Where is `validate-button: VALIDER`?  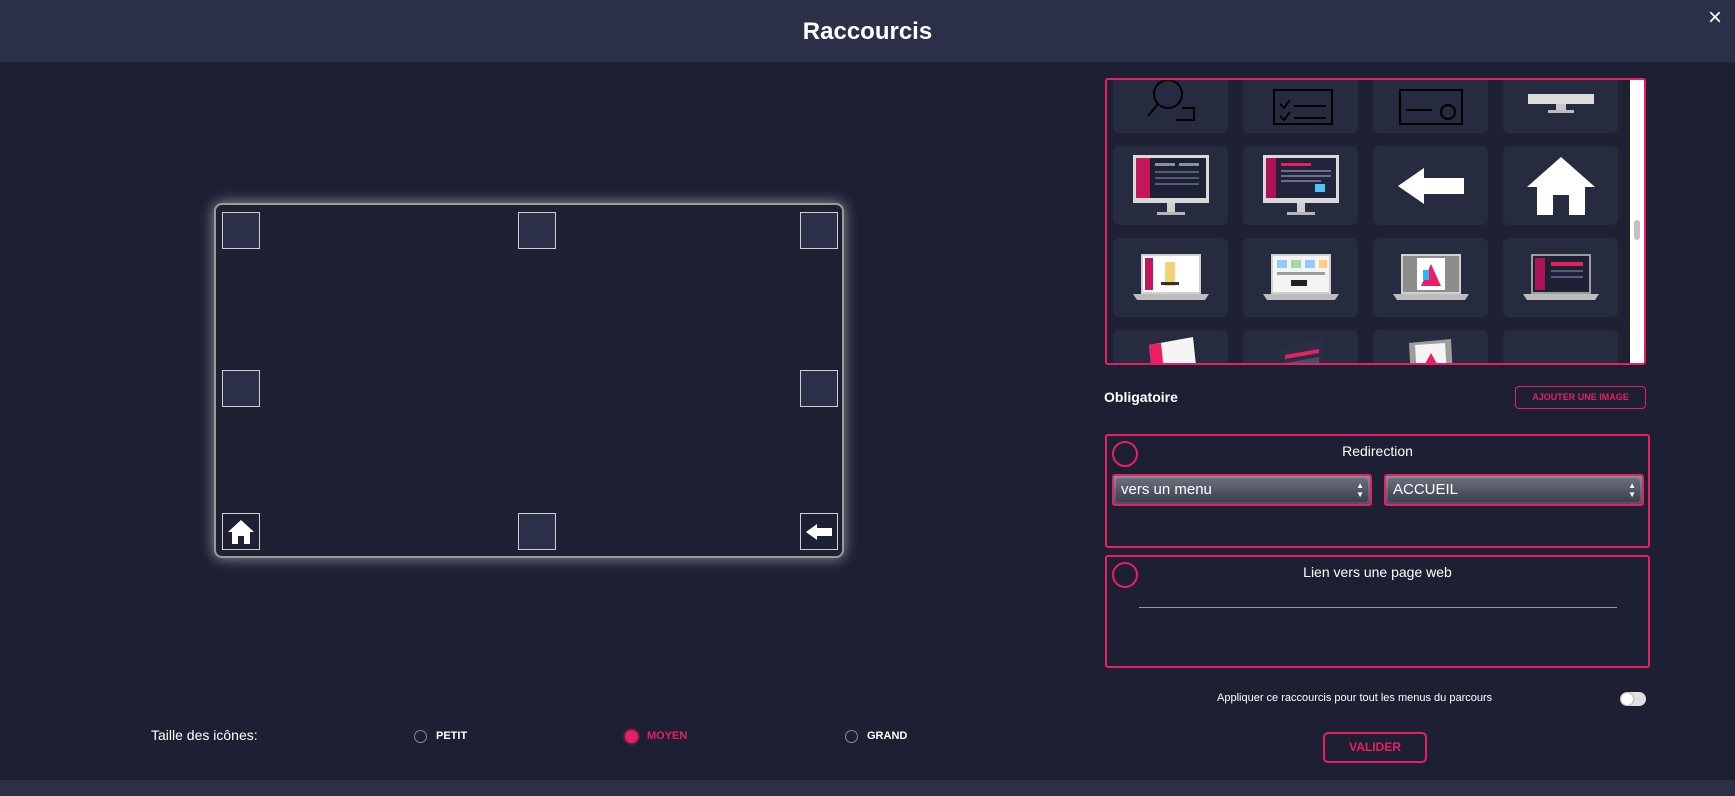 validate-button: VALIDER is located at coordinates (1375, 747).